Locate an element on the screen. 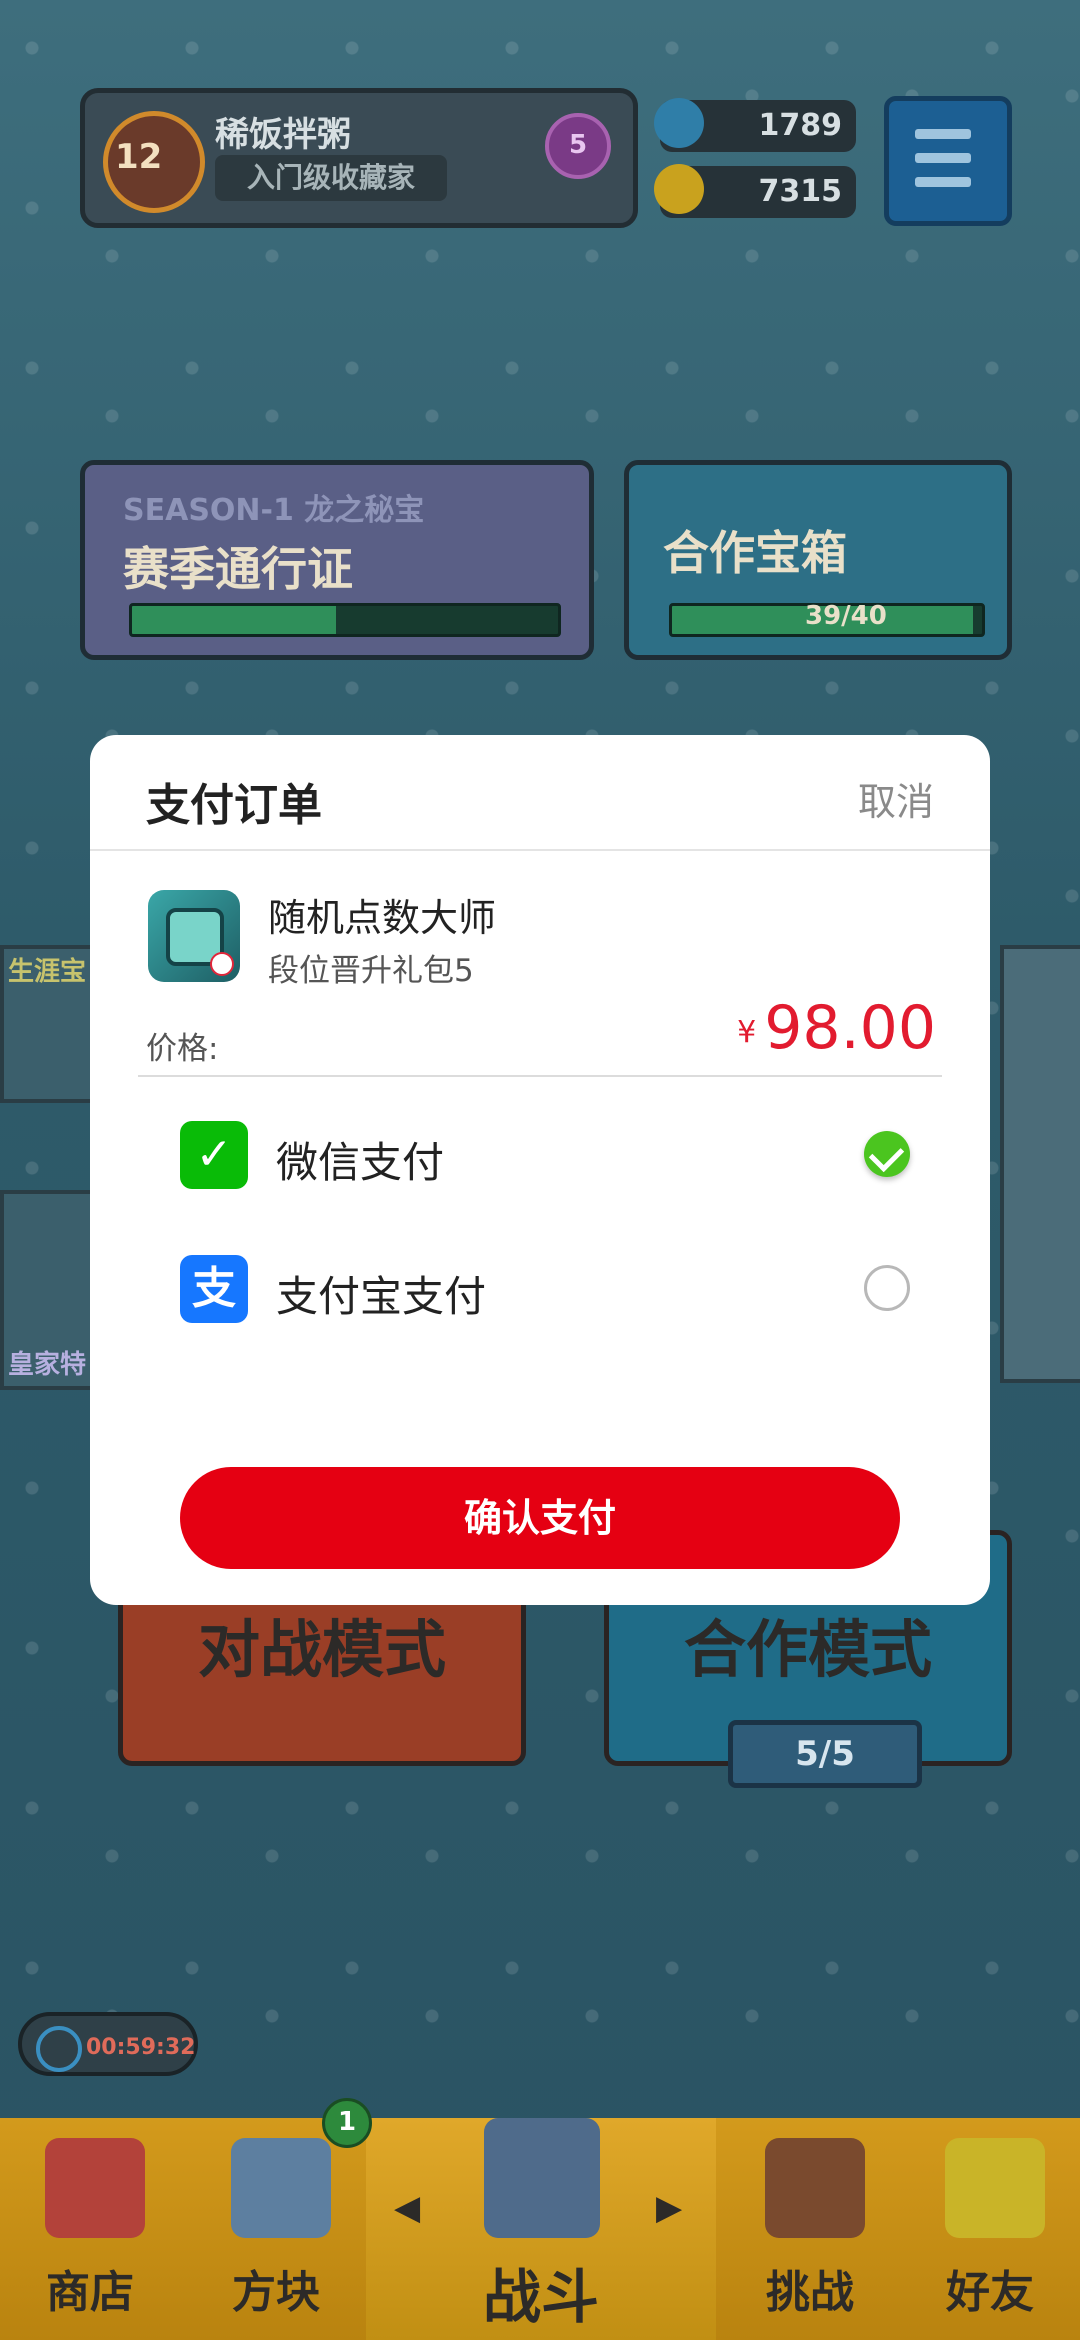  coop-progress-text: 39/40 is located at coordinates (846, 616).